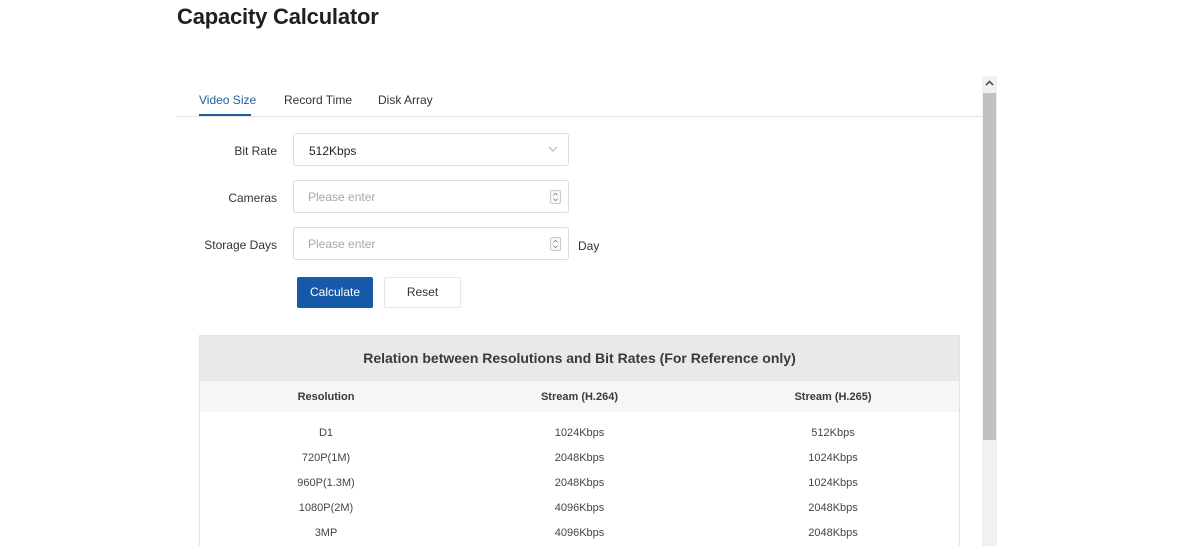  What do you see at coordinates (589, 246) in the screenshot?
I see `storage-days-unit: Day` at bounding box center [589, 246].